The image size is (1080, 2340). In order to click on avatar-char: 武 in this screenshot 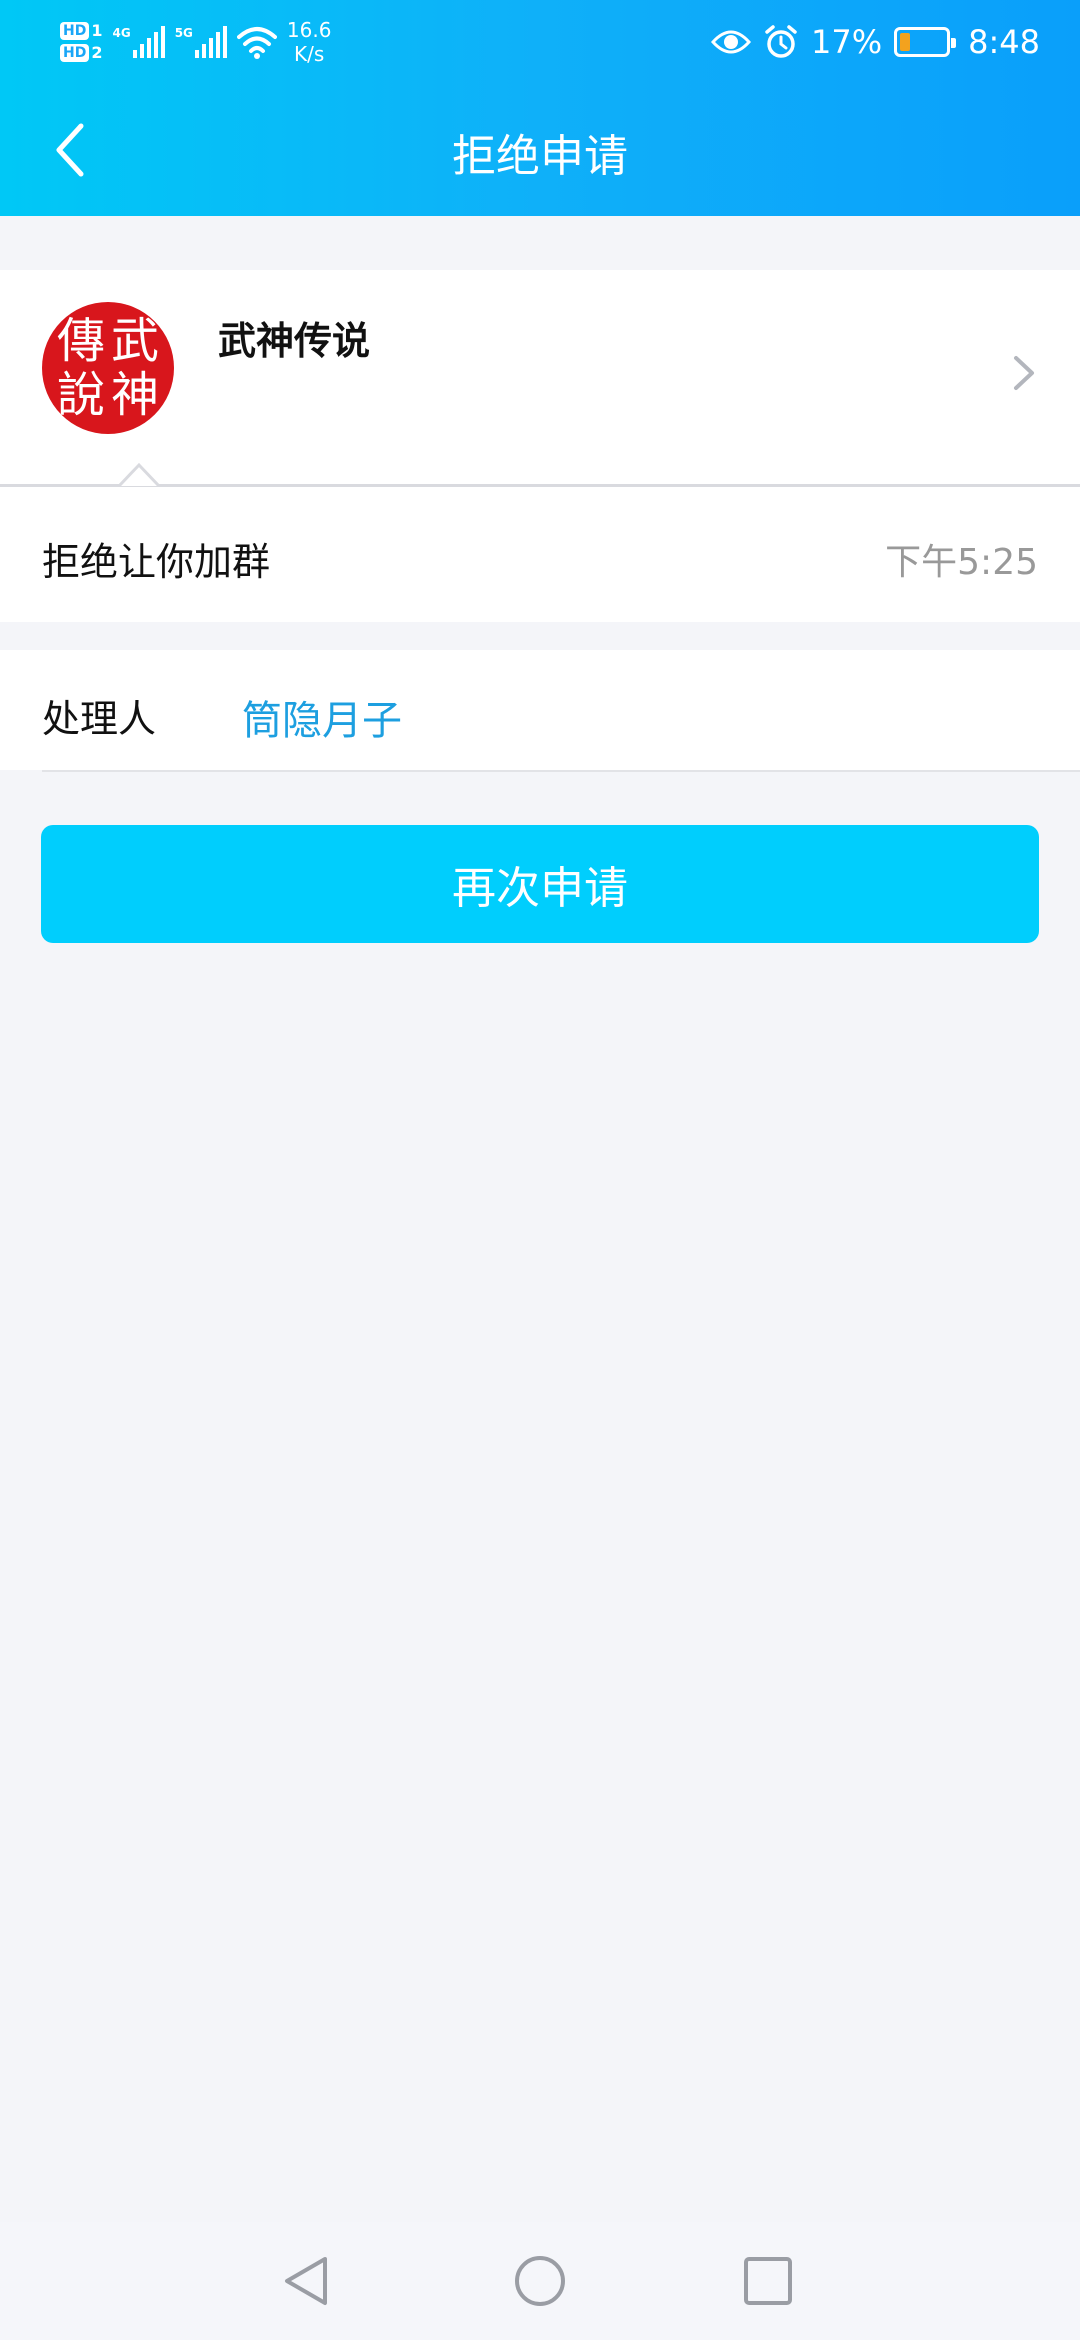, I will do `click(134, 341)`.